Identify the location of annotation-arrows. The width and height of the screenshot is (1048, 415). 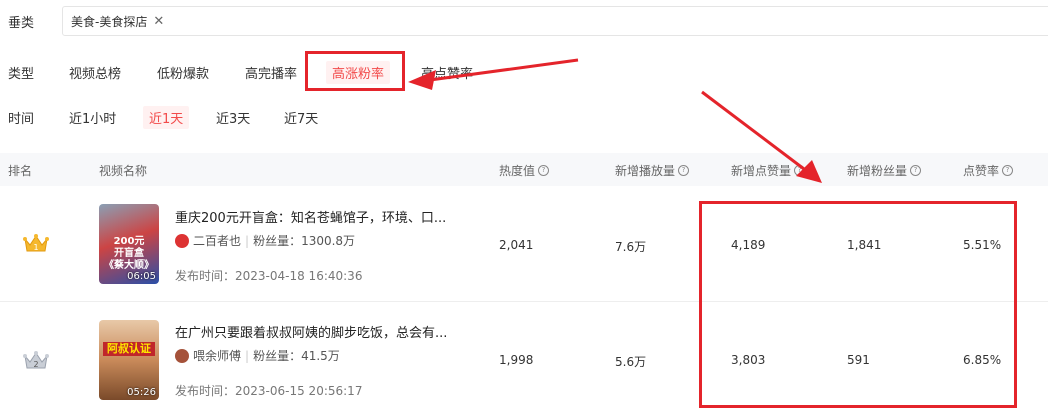
(615, 120).